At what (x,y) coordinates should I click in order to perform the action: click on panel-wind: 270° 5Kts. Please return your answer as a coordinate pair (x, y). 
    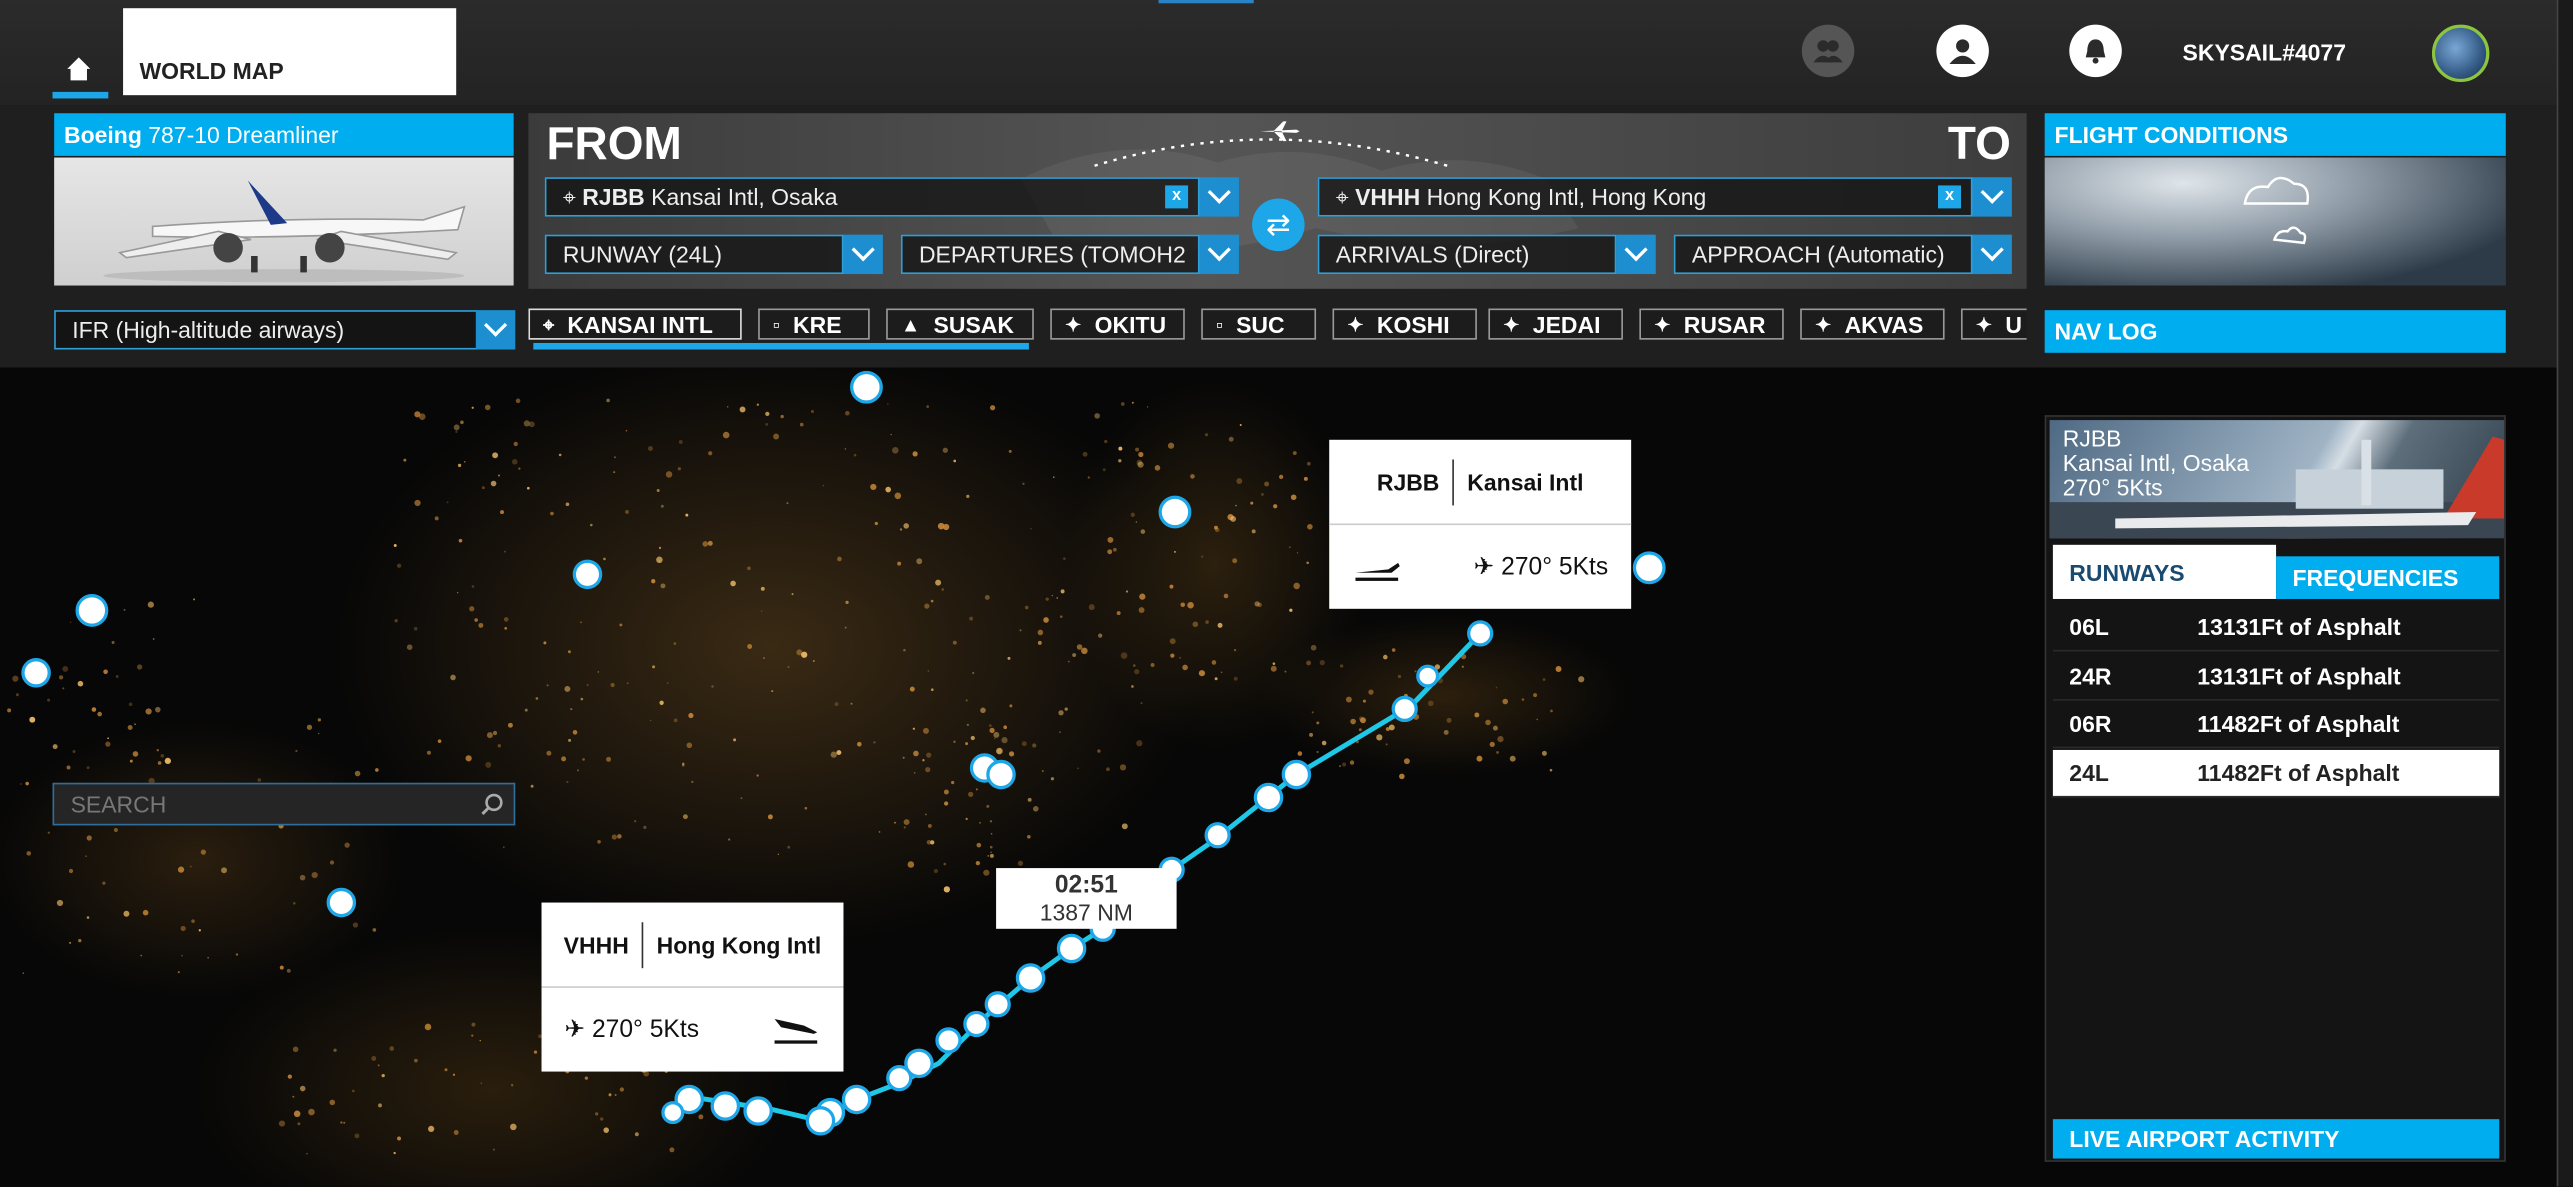
    Looking at the image, I should click on (2112, 487).